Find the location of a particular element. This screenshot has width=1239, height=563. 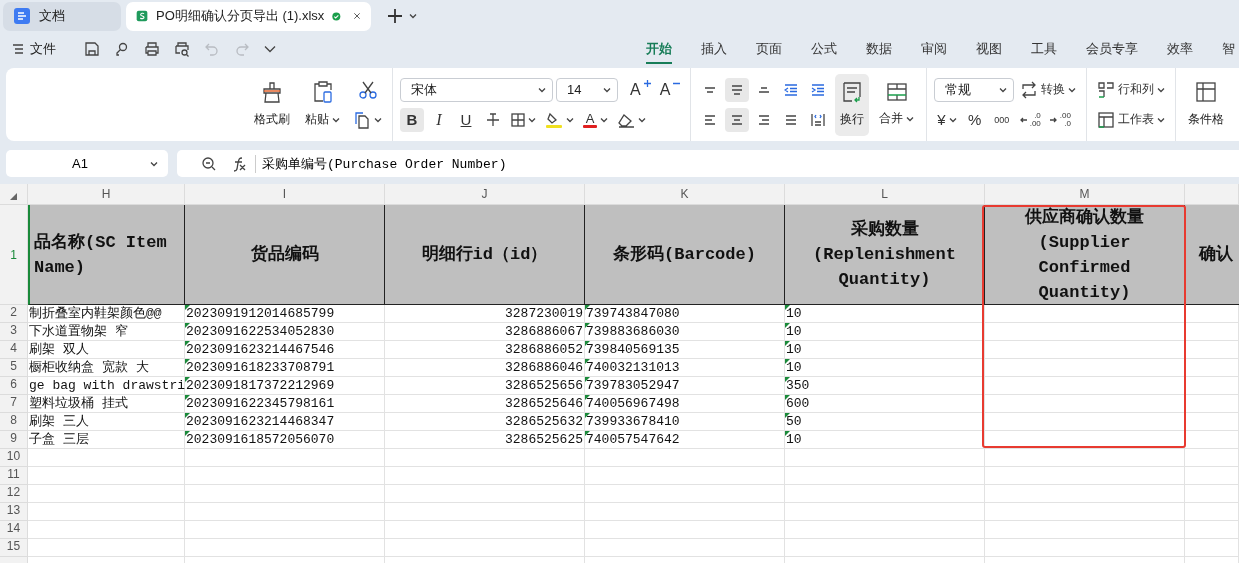

table-cell: 2023091623214467546 is located at coordinates (285, 350).